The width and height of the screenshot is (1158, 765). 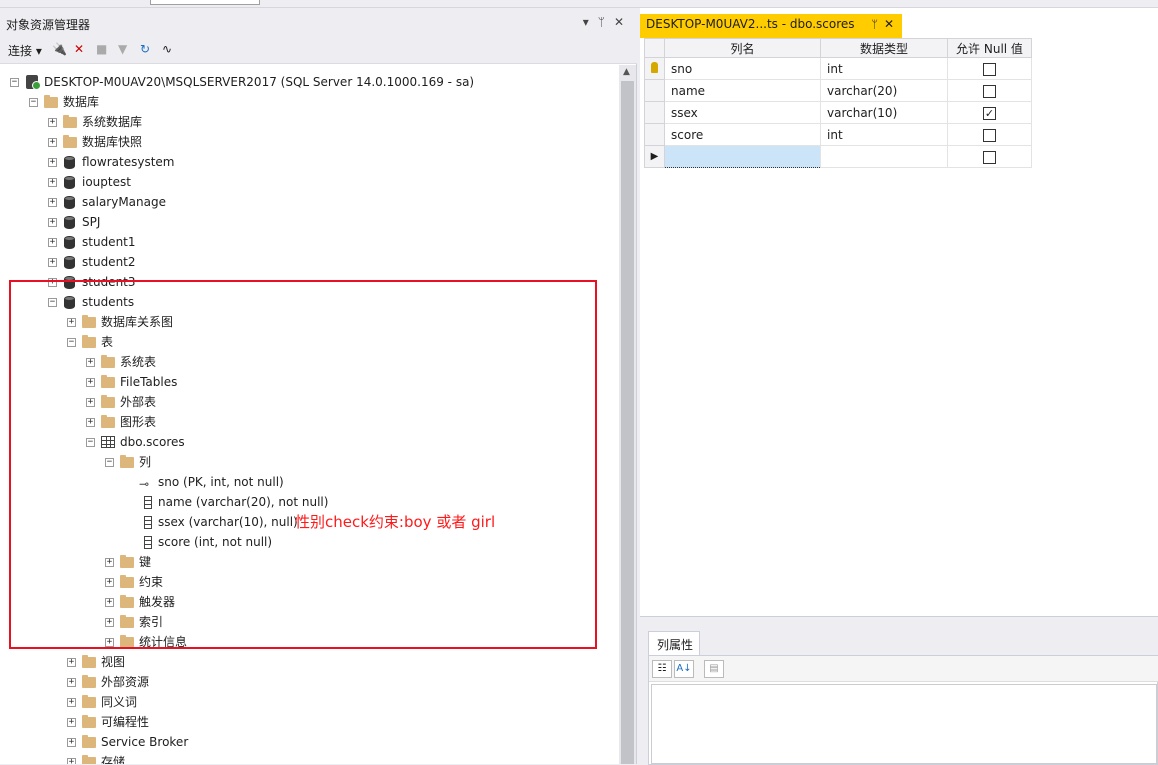 I want to click on table-row: ▶, so click(x=838, y=156).